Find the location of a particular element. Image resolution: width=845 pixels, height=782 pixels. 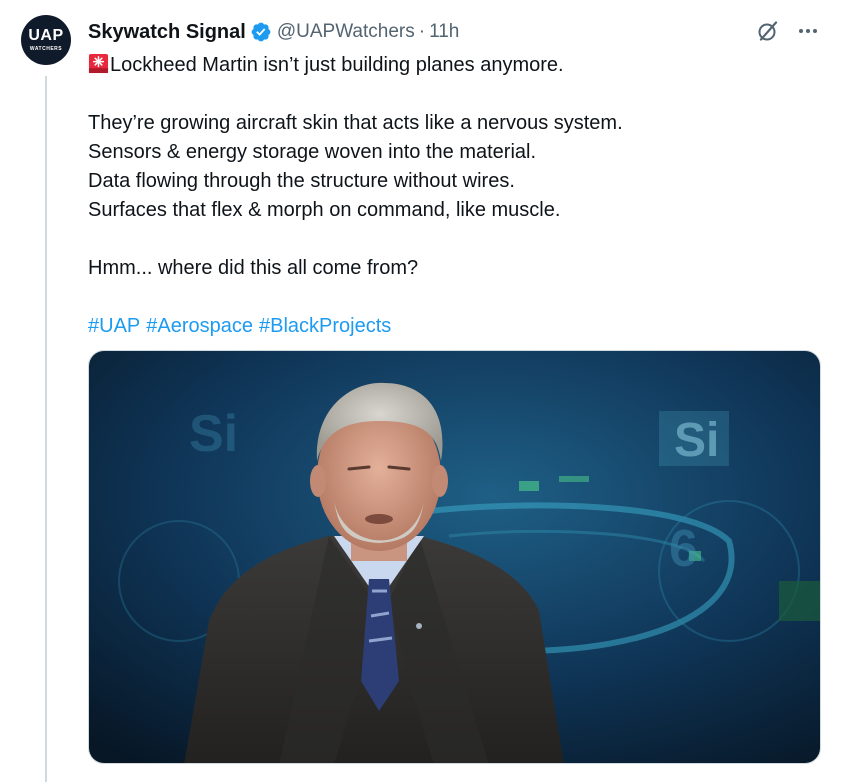

thread-line is located at coordinates (46, 429).